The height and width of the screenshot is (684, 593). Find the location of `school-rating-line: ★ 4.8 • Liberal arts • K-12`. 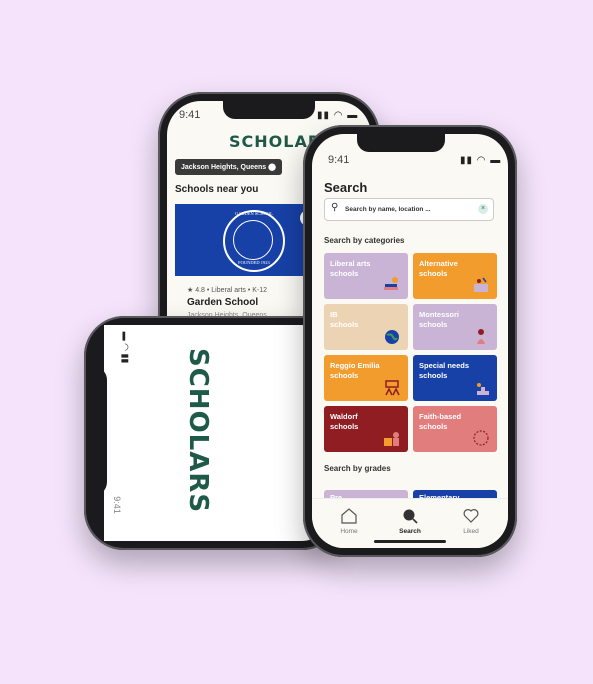

school-rating-line: ★ 4.8 • Liberal arts • K-12 is located at coordinates (227, 290).